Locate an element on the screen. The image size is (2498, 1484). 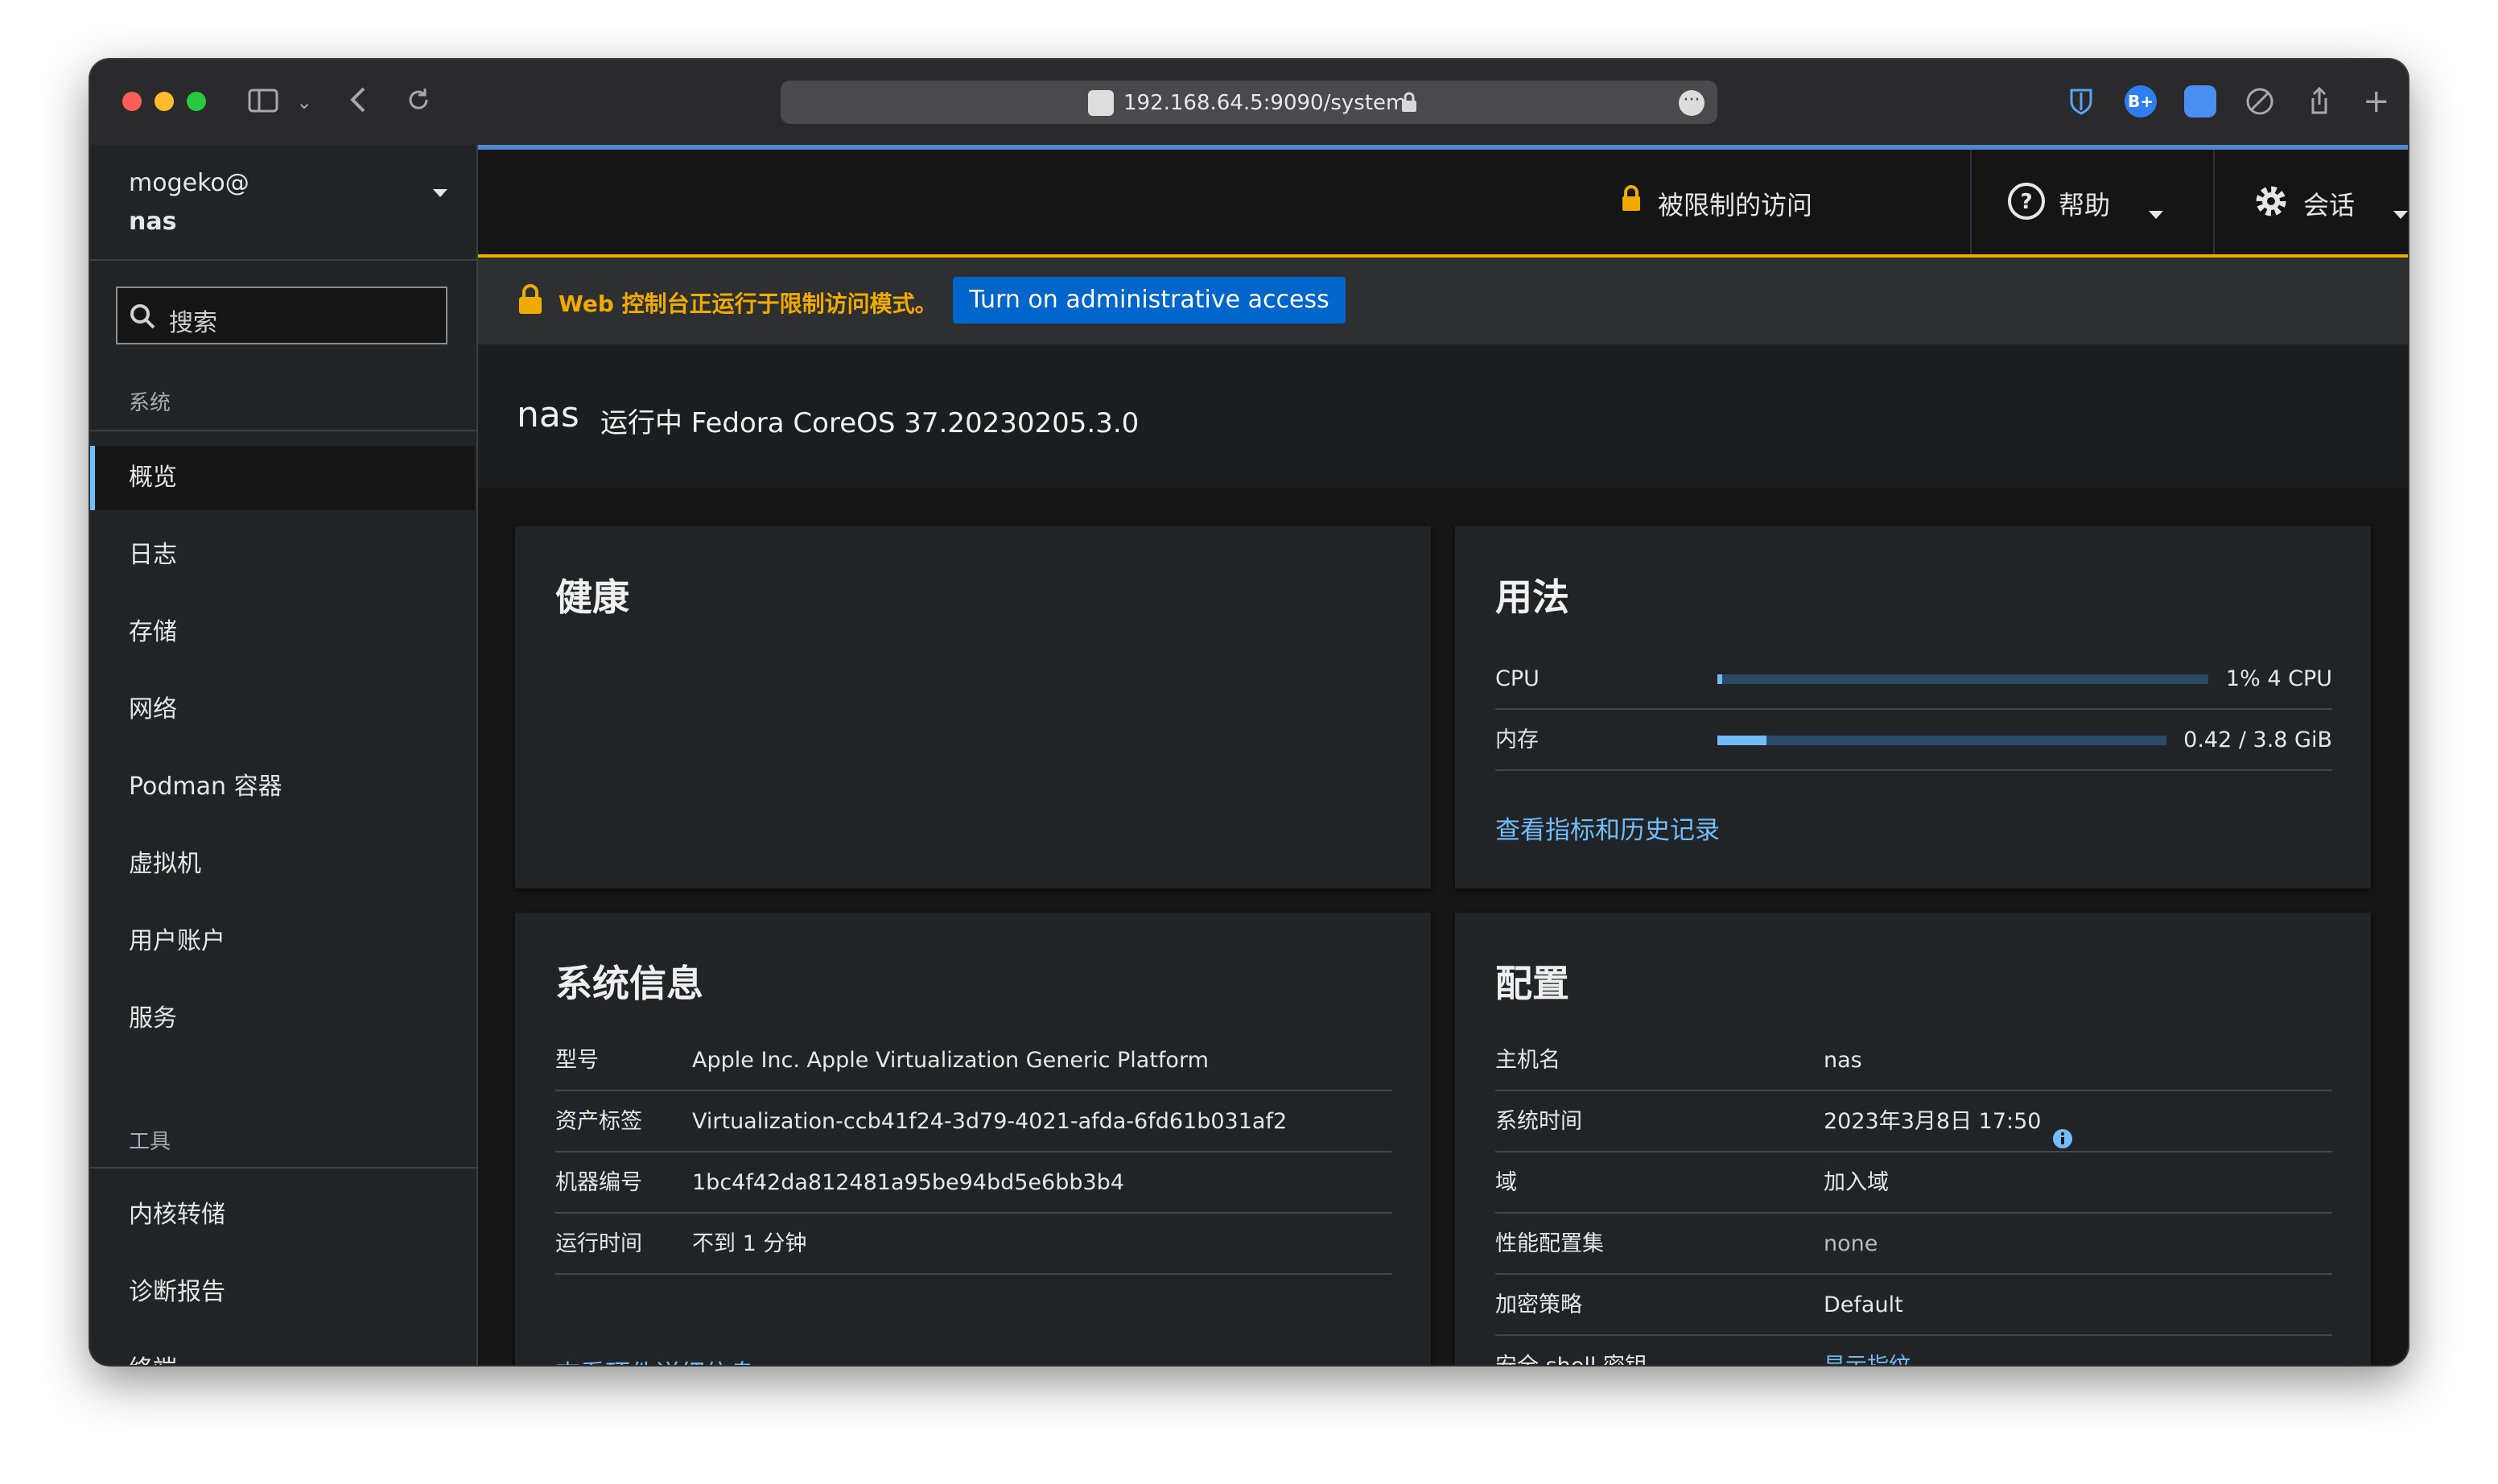
section-tools-label: 工具 is located at coordinates (150, 1142).